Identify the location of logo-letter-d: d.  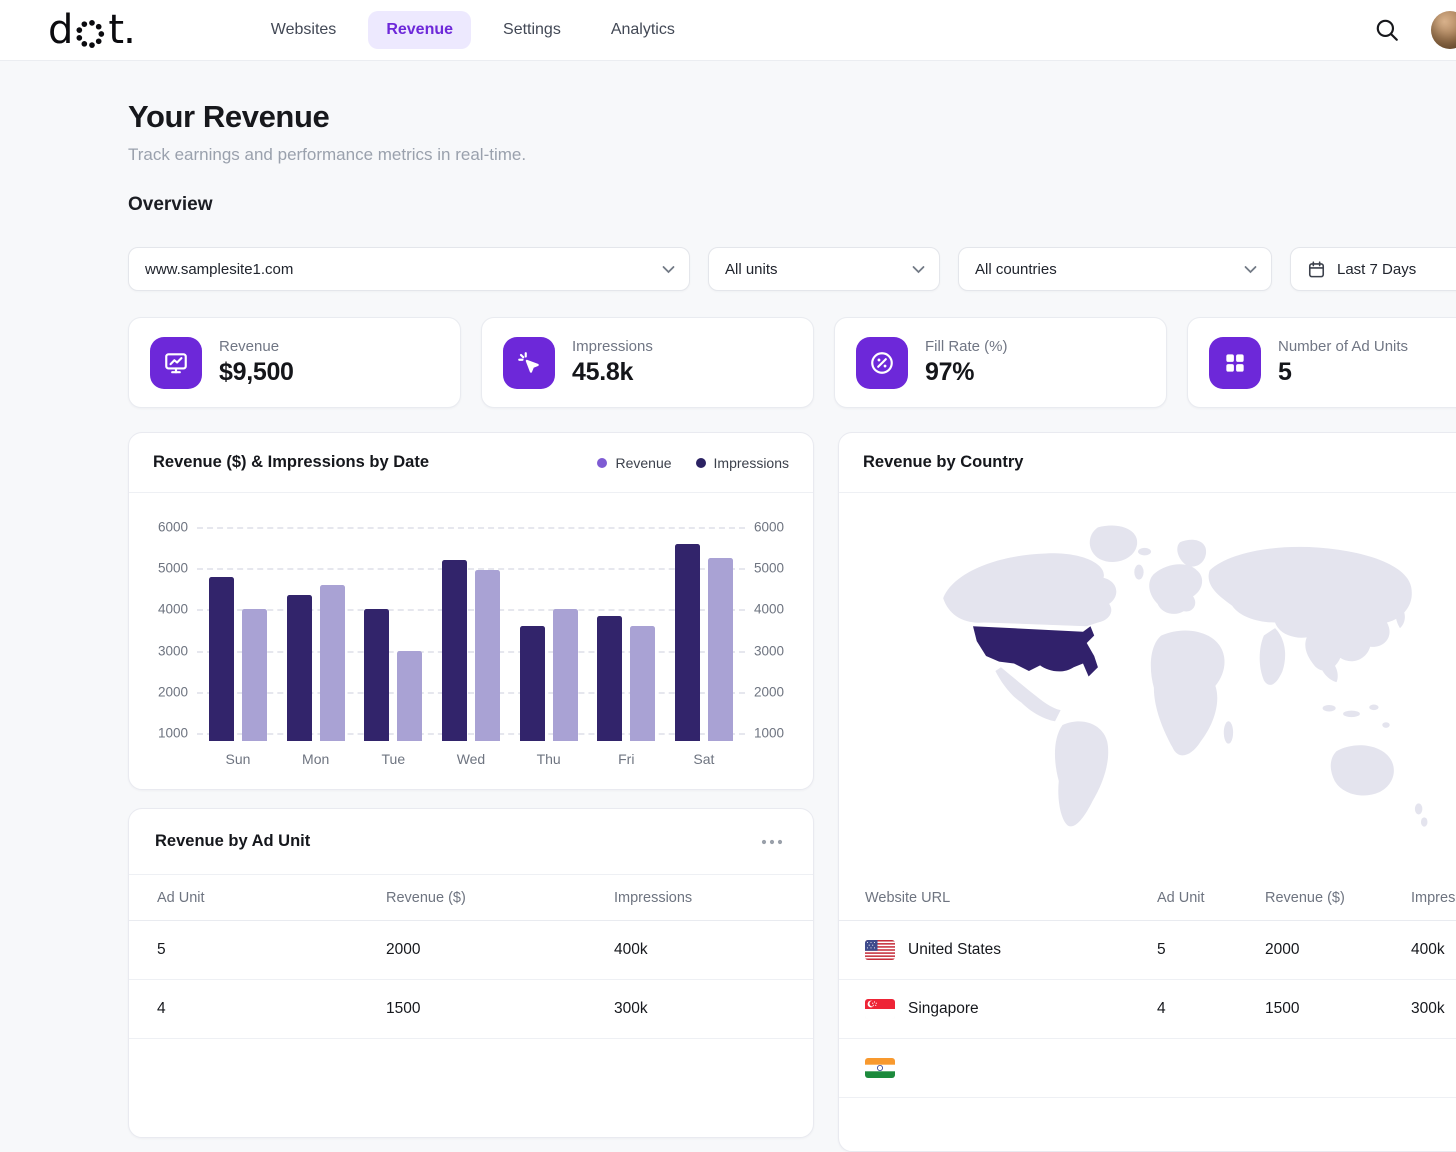
(60, 30).